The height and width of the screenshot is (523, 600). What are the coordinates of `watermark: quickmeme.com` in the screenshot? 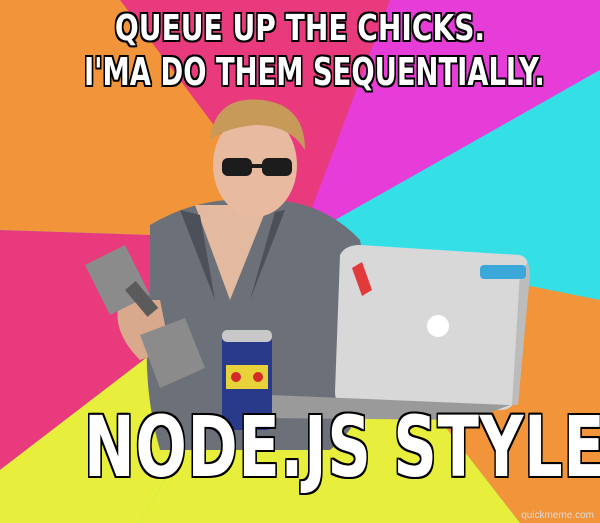 It's located at (557, 515).